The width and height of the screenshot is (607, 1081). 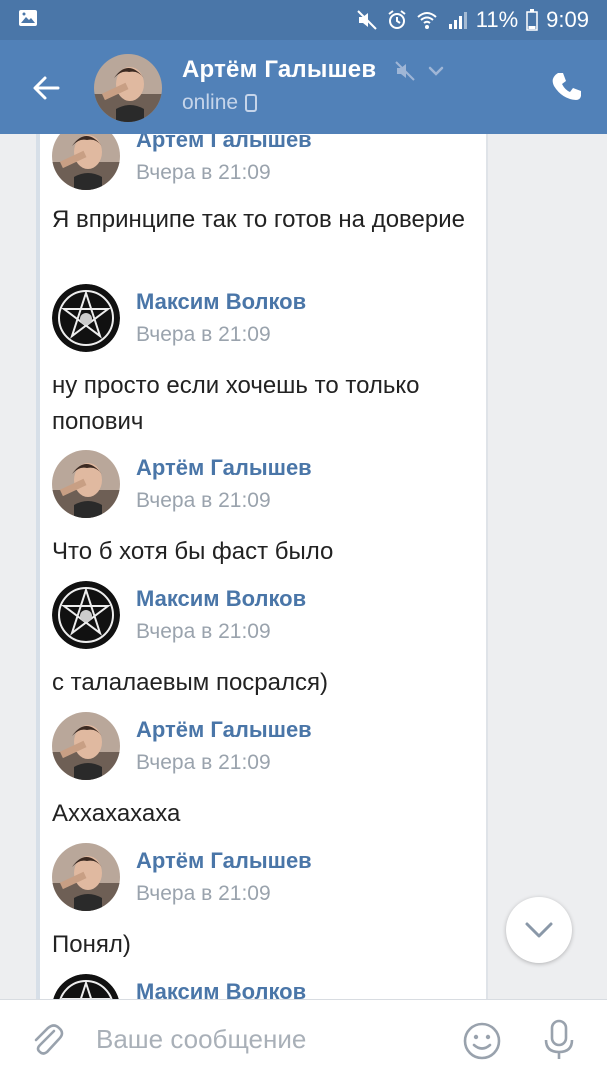 I want to click on contact-status: online, so click(x=220, y=103).